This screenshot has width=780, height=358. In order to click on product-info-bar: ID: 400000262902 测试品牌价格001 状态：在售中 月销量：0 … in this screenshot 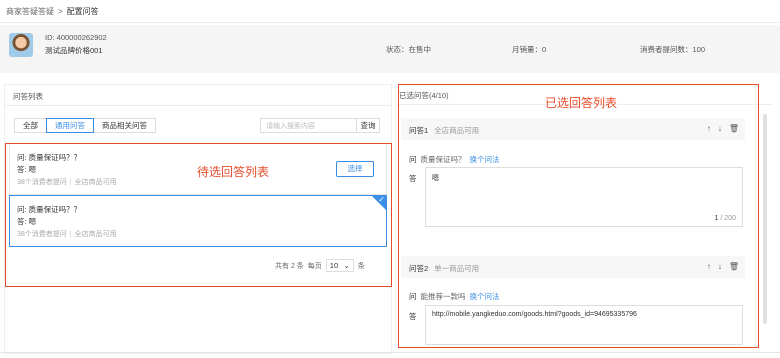, I will do `click(390, 49)`.